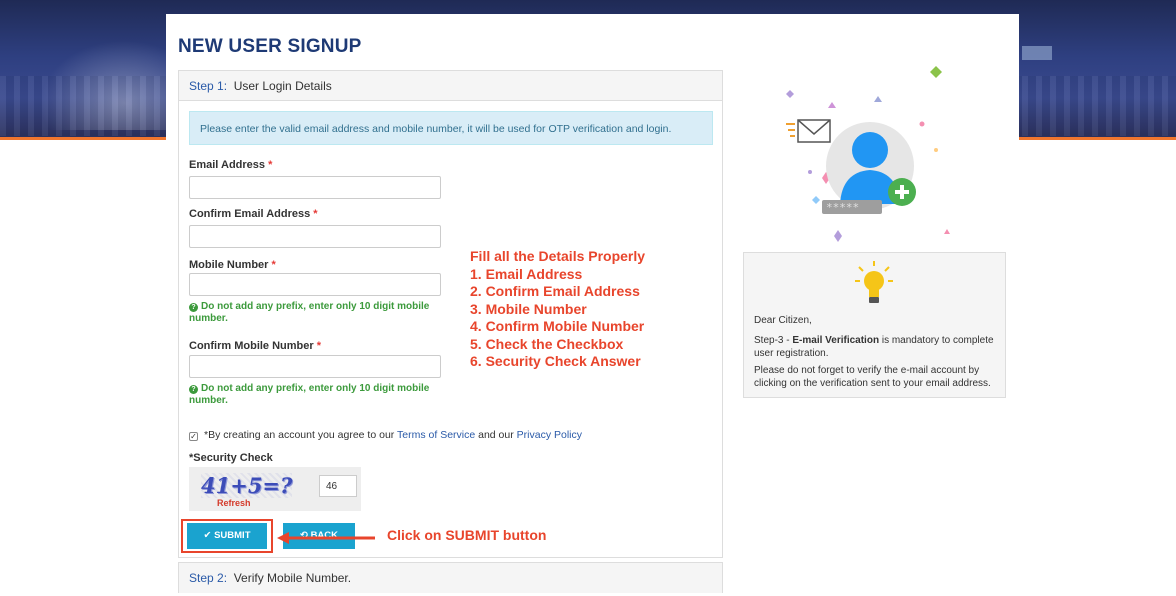 The height and width of the screenshot is (596, 1176). What do you see at coordinates (315, 366) in the screenshot?
I see `confirm-mobile-field` at bounding box center [315, 366].